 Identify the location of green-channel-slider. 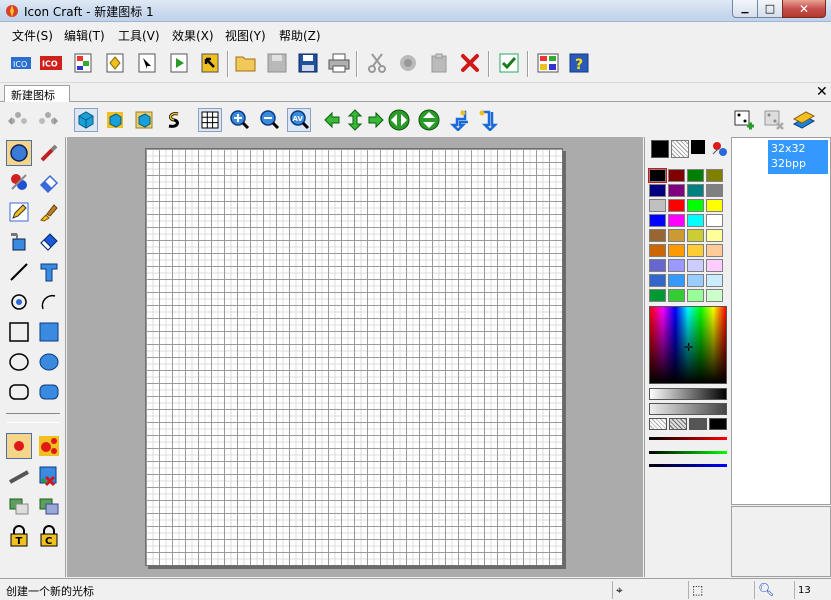
(688, 452).